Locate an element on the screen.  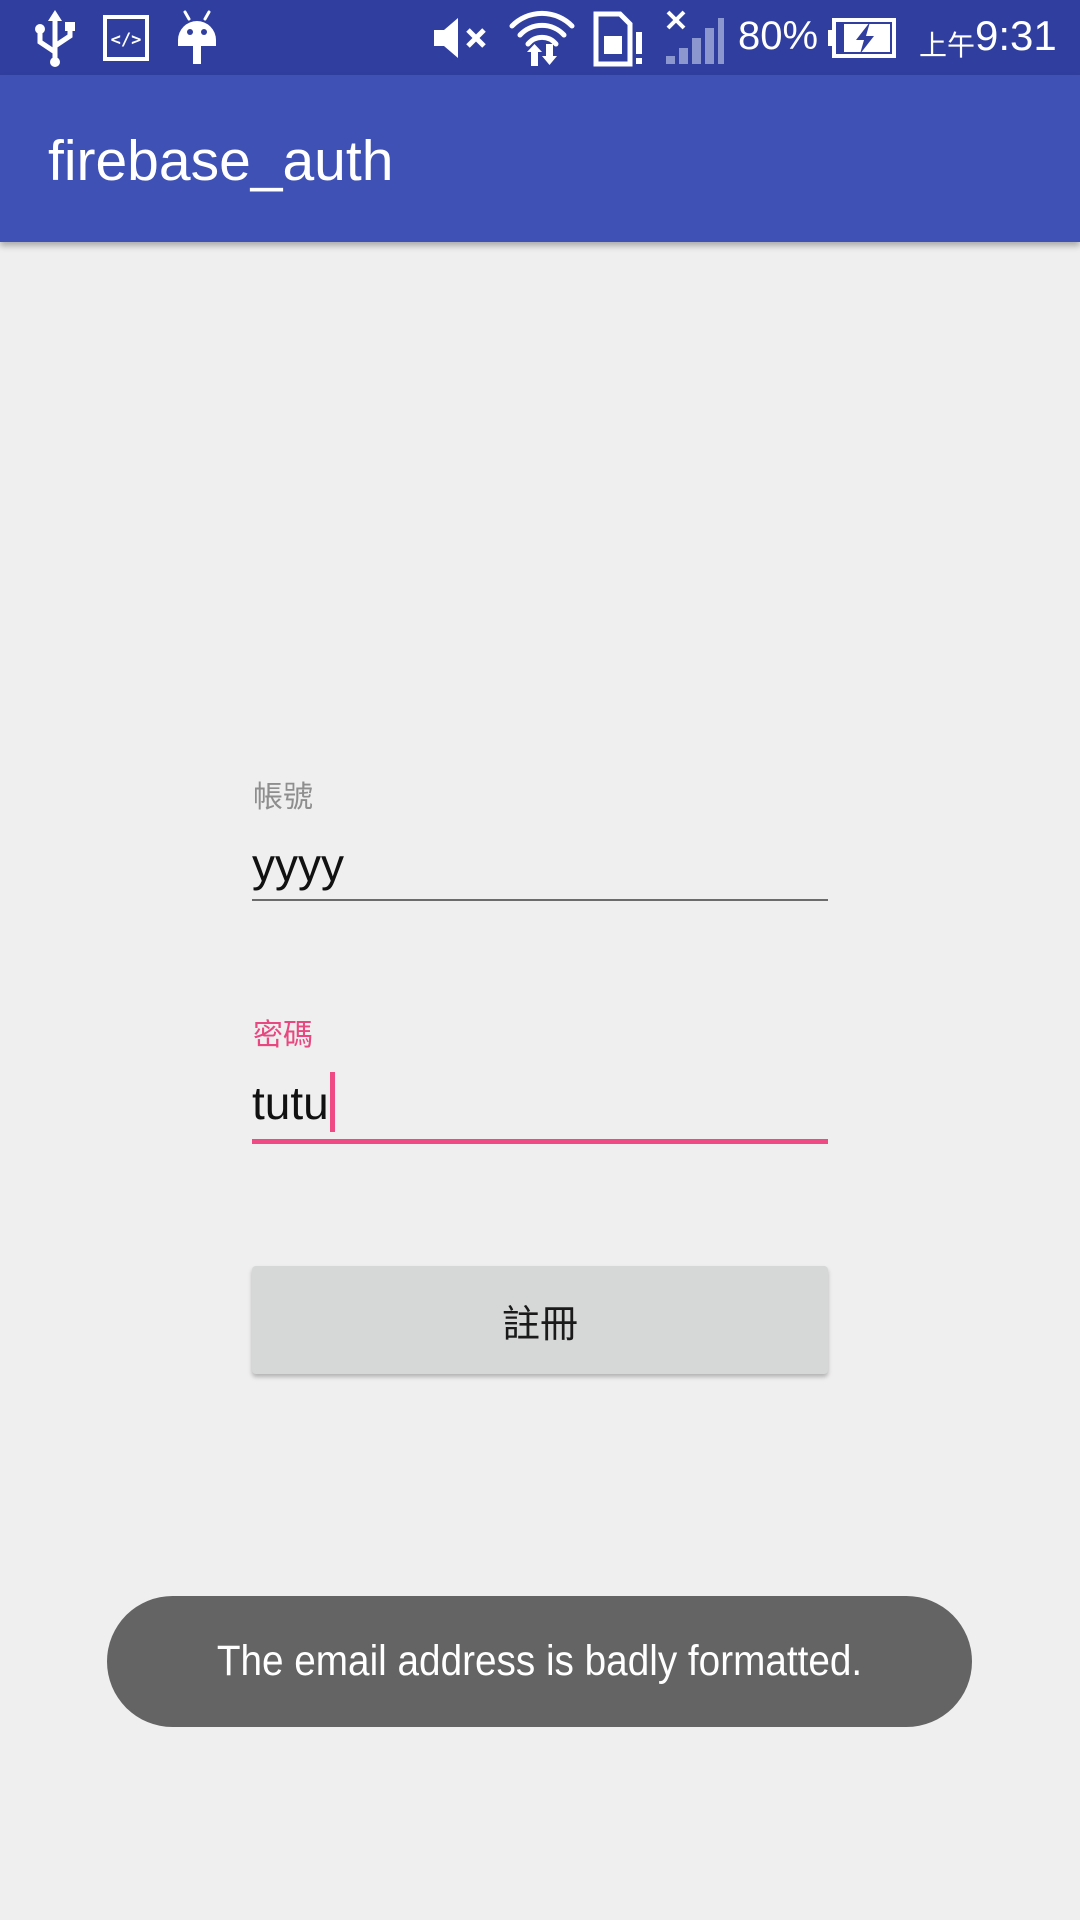
username-underline is located at coordinates (540, 900).